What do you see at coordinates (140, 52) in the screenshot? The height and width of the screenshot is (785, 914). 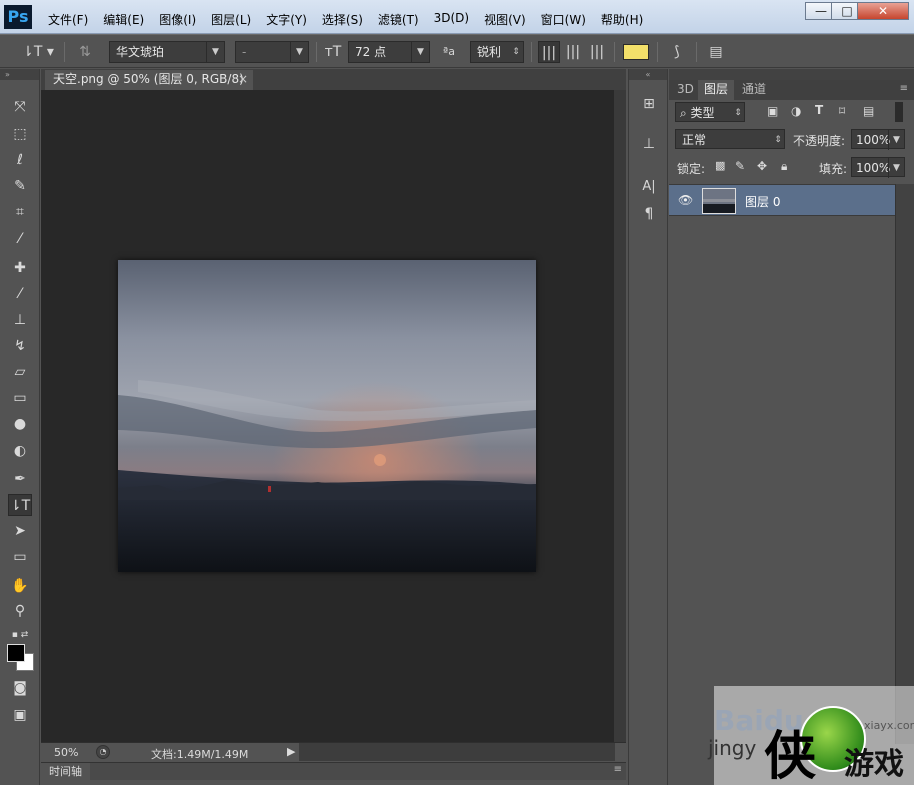 I see `font-family-value: 华文琥珀` at bounding box center [140, 52].